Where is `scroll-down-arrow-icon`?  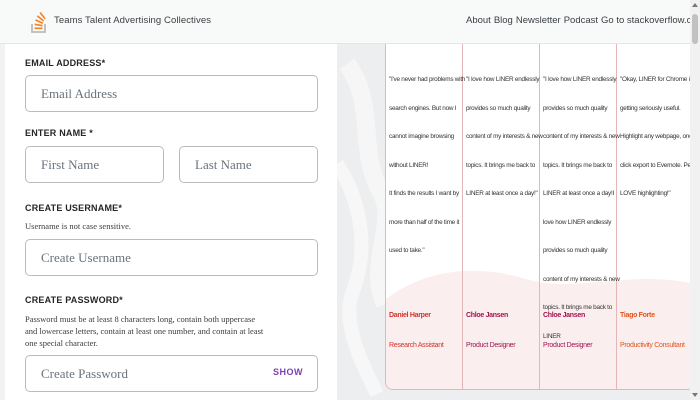 scroll-down-arrow-icon is located at coordinates (695, 395).